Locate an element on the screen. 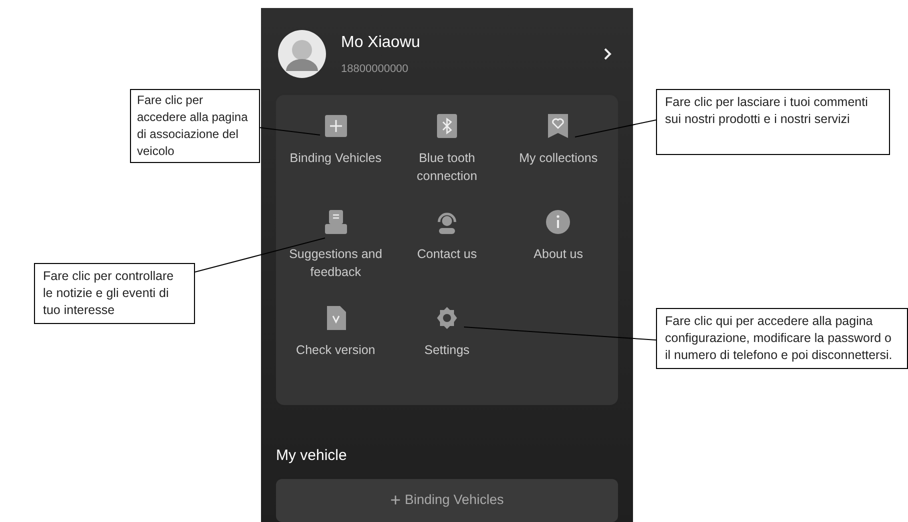  plus-icon is located at coordinates (335, 125).